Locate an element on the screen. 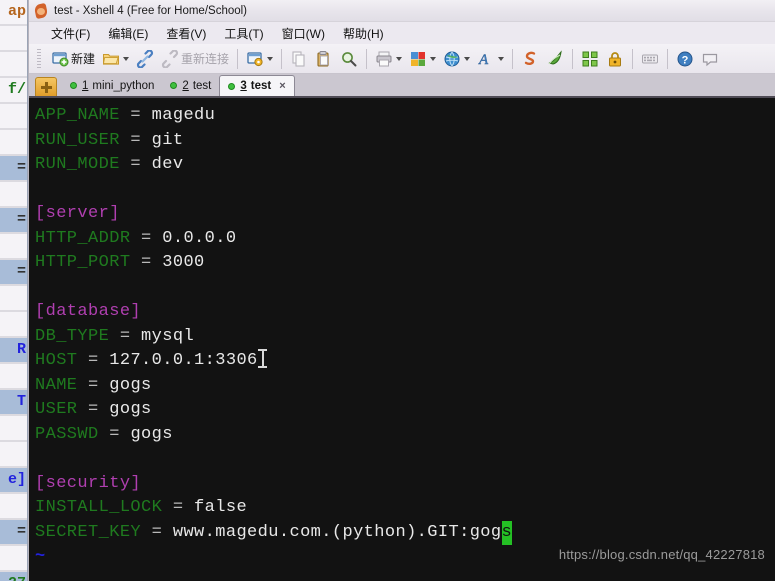  find-button is located at coordinates (349, 59).